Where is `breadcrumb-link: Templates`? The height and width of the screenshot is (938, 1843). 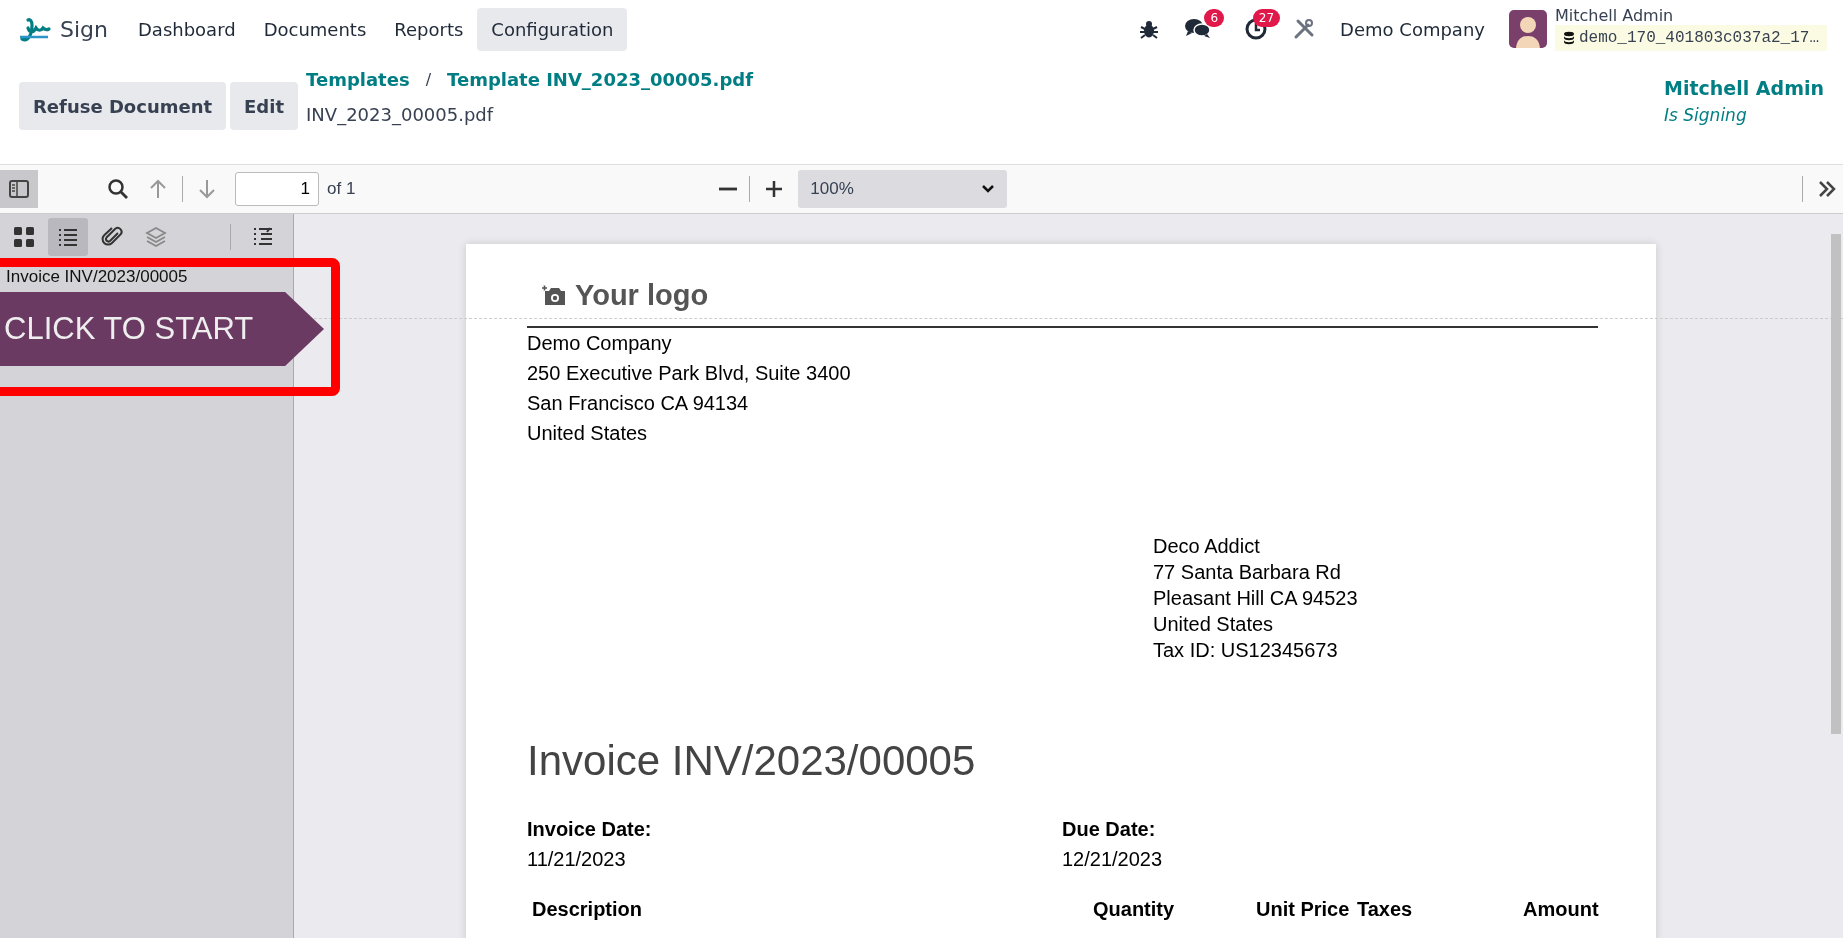 breadcrumb-link: Templates is located at coordinates (358, 79).